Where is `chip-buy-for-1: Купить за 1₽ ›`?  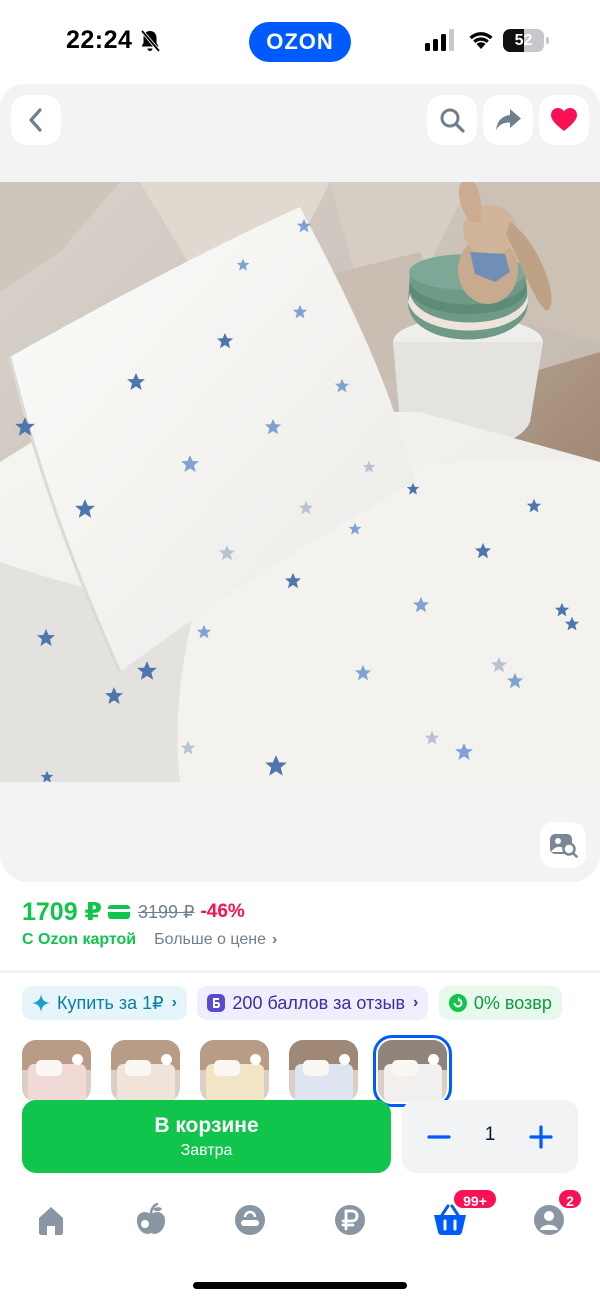
chip-buy-for-1: Купить за 1₽ › is located at coordinates (104, 1003).